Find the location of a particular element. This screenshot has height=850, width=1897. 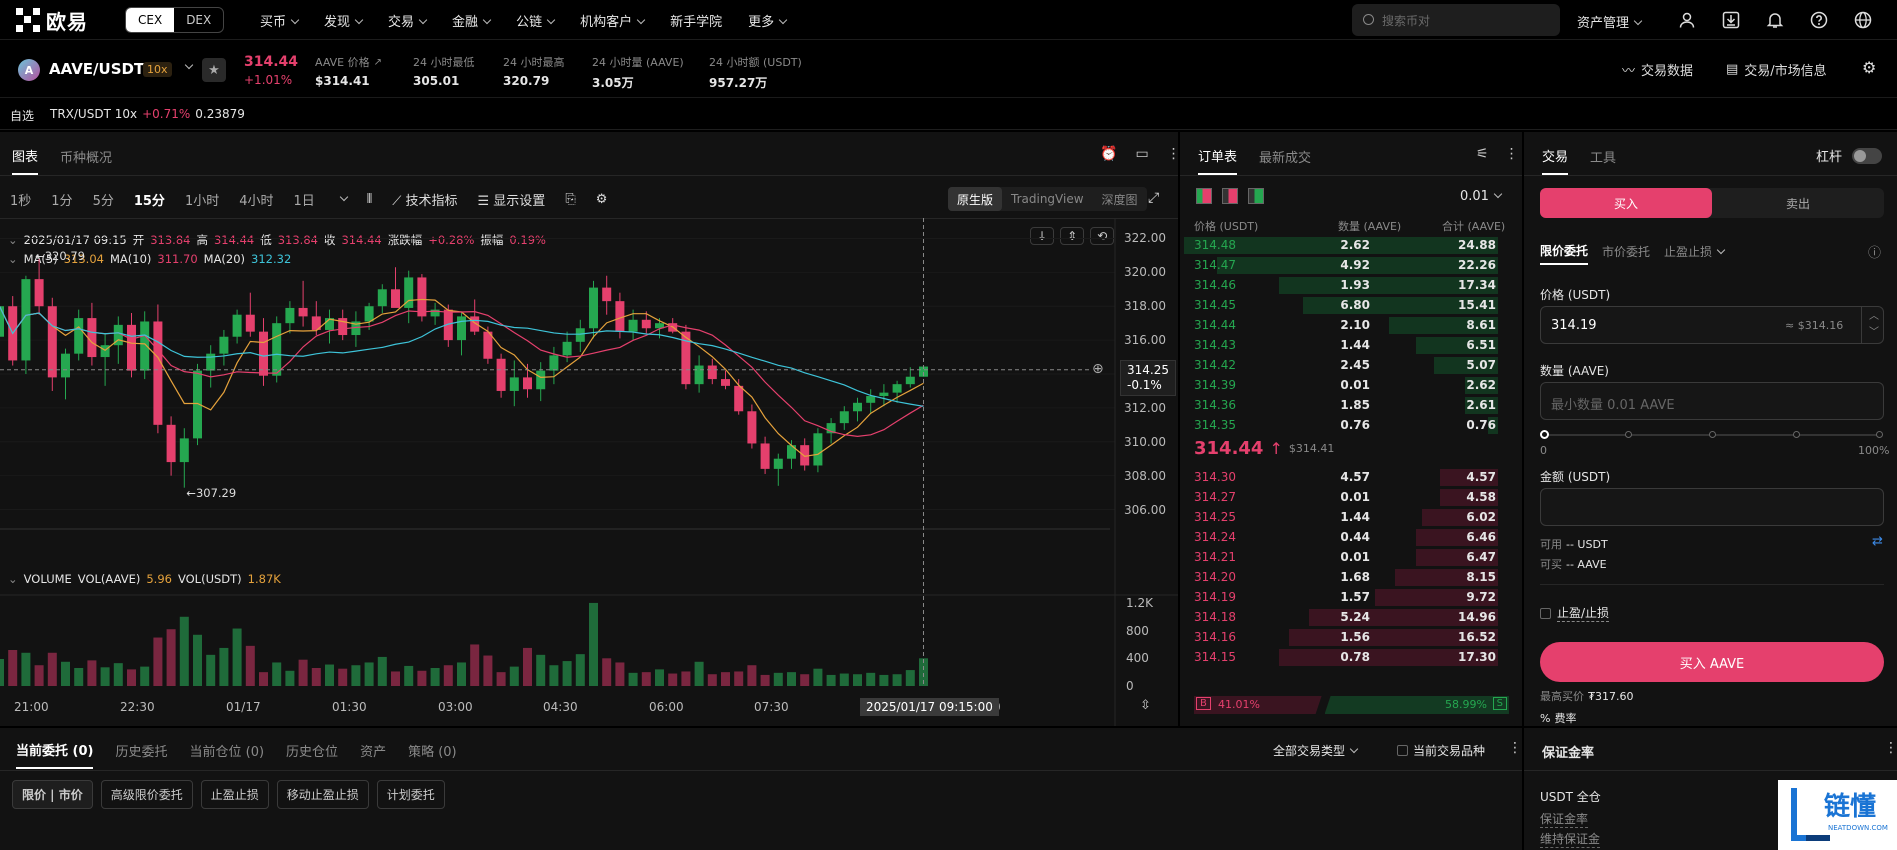

fee-rate: % 费率 is located at coordinates (1558, 718).